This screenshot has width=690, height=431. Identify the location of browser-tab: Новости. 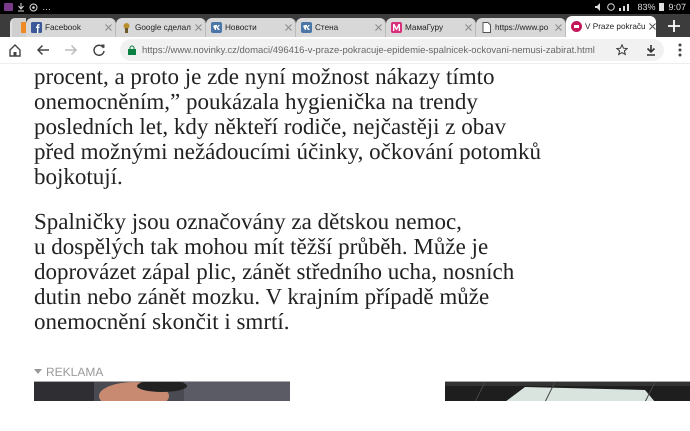
(251, 27).